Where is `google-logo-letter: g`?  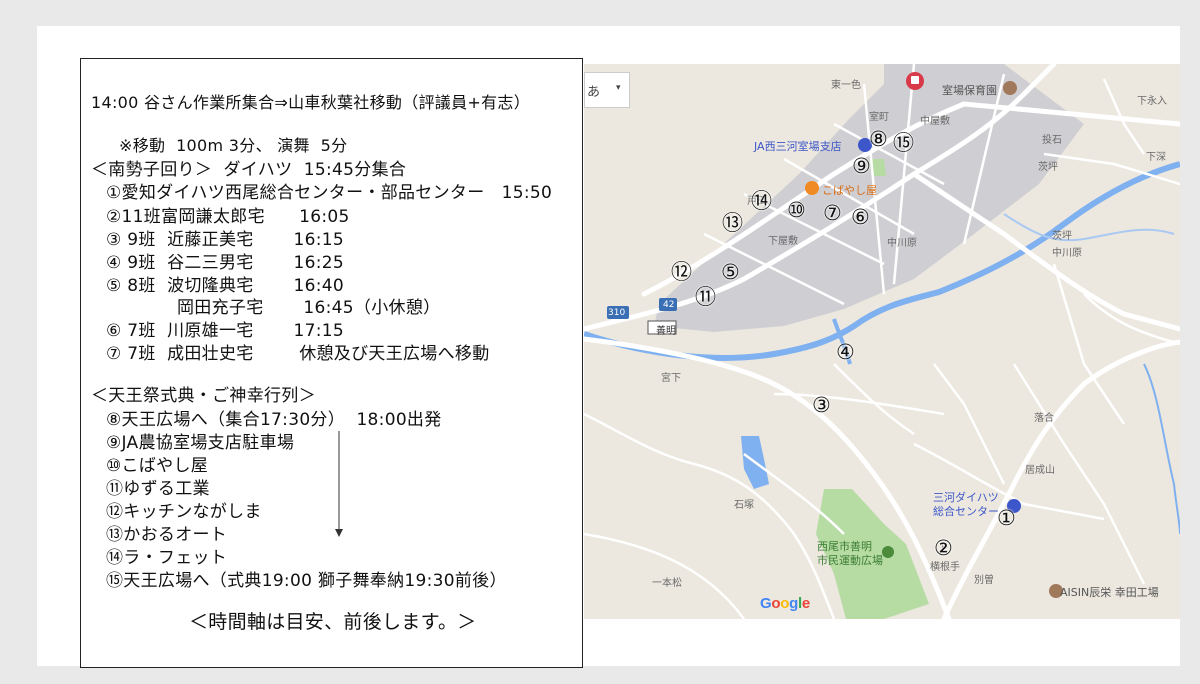 google-logo-letter: g is located at coordinates (793, 603).